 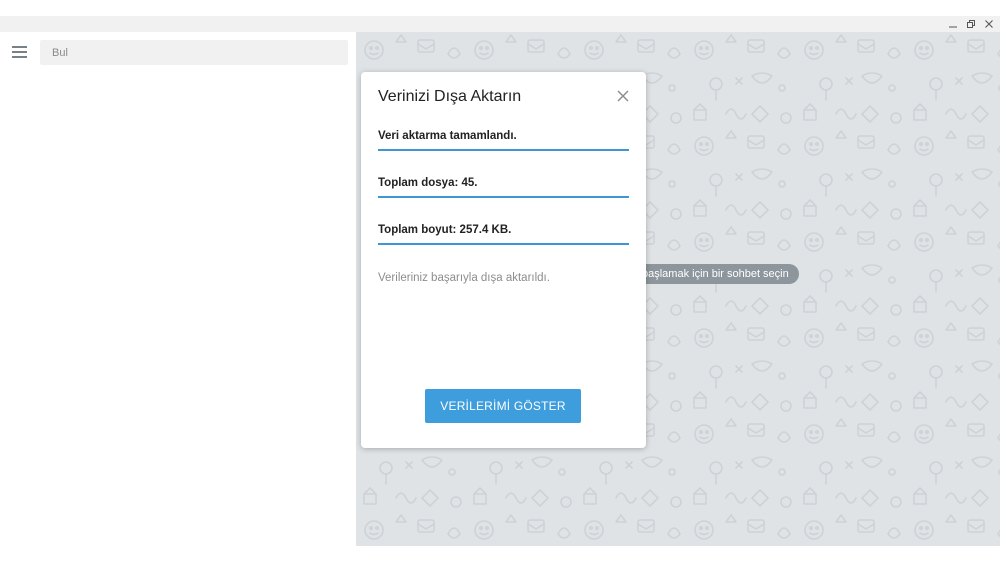 What do you see at coordinates (712, 274) in the screenshot?
I see `select-chat-hint: başlamak için bir sohbet seçin` at bounding box center [712, 274].